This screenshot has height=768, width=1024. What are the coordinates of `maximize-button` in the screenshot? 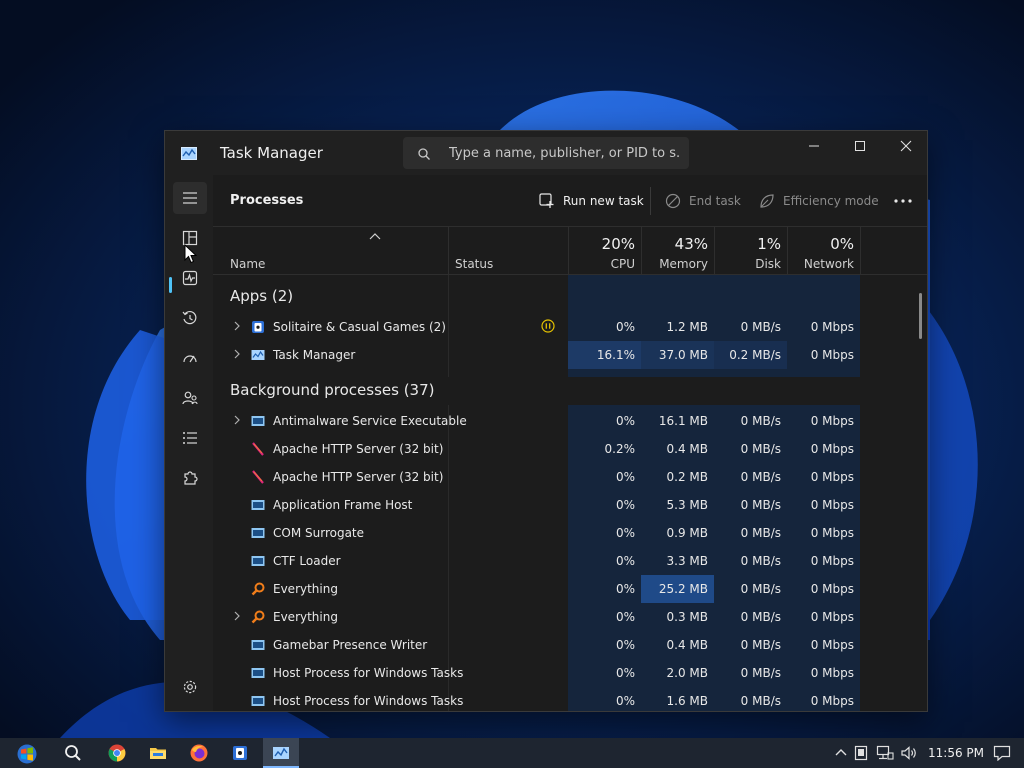 It's located at (860, 147).